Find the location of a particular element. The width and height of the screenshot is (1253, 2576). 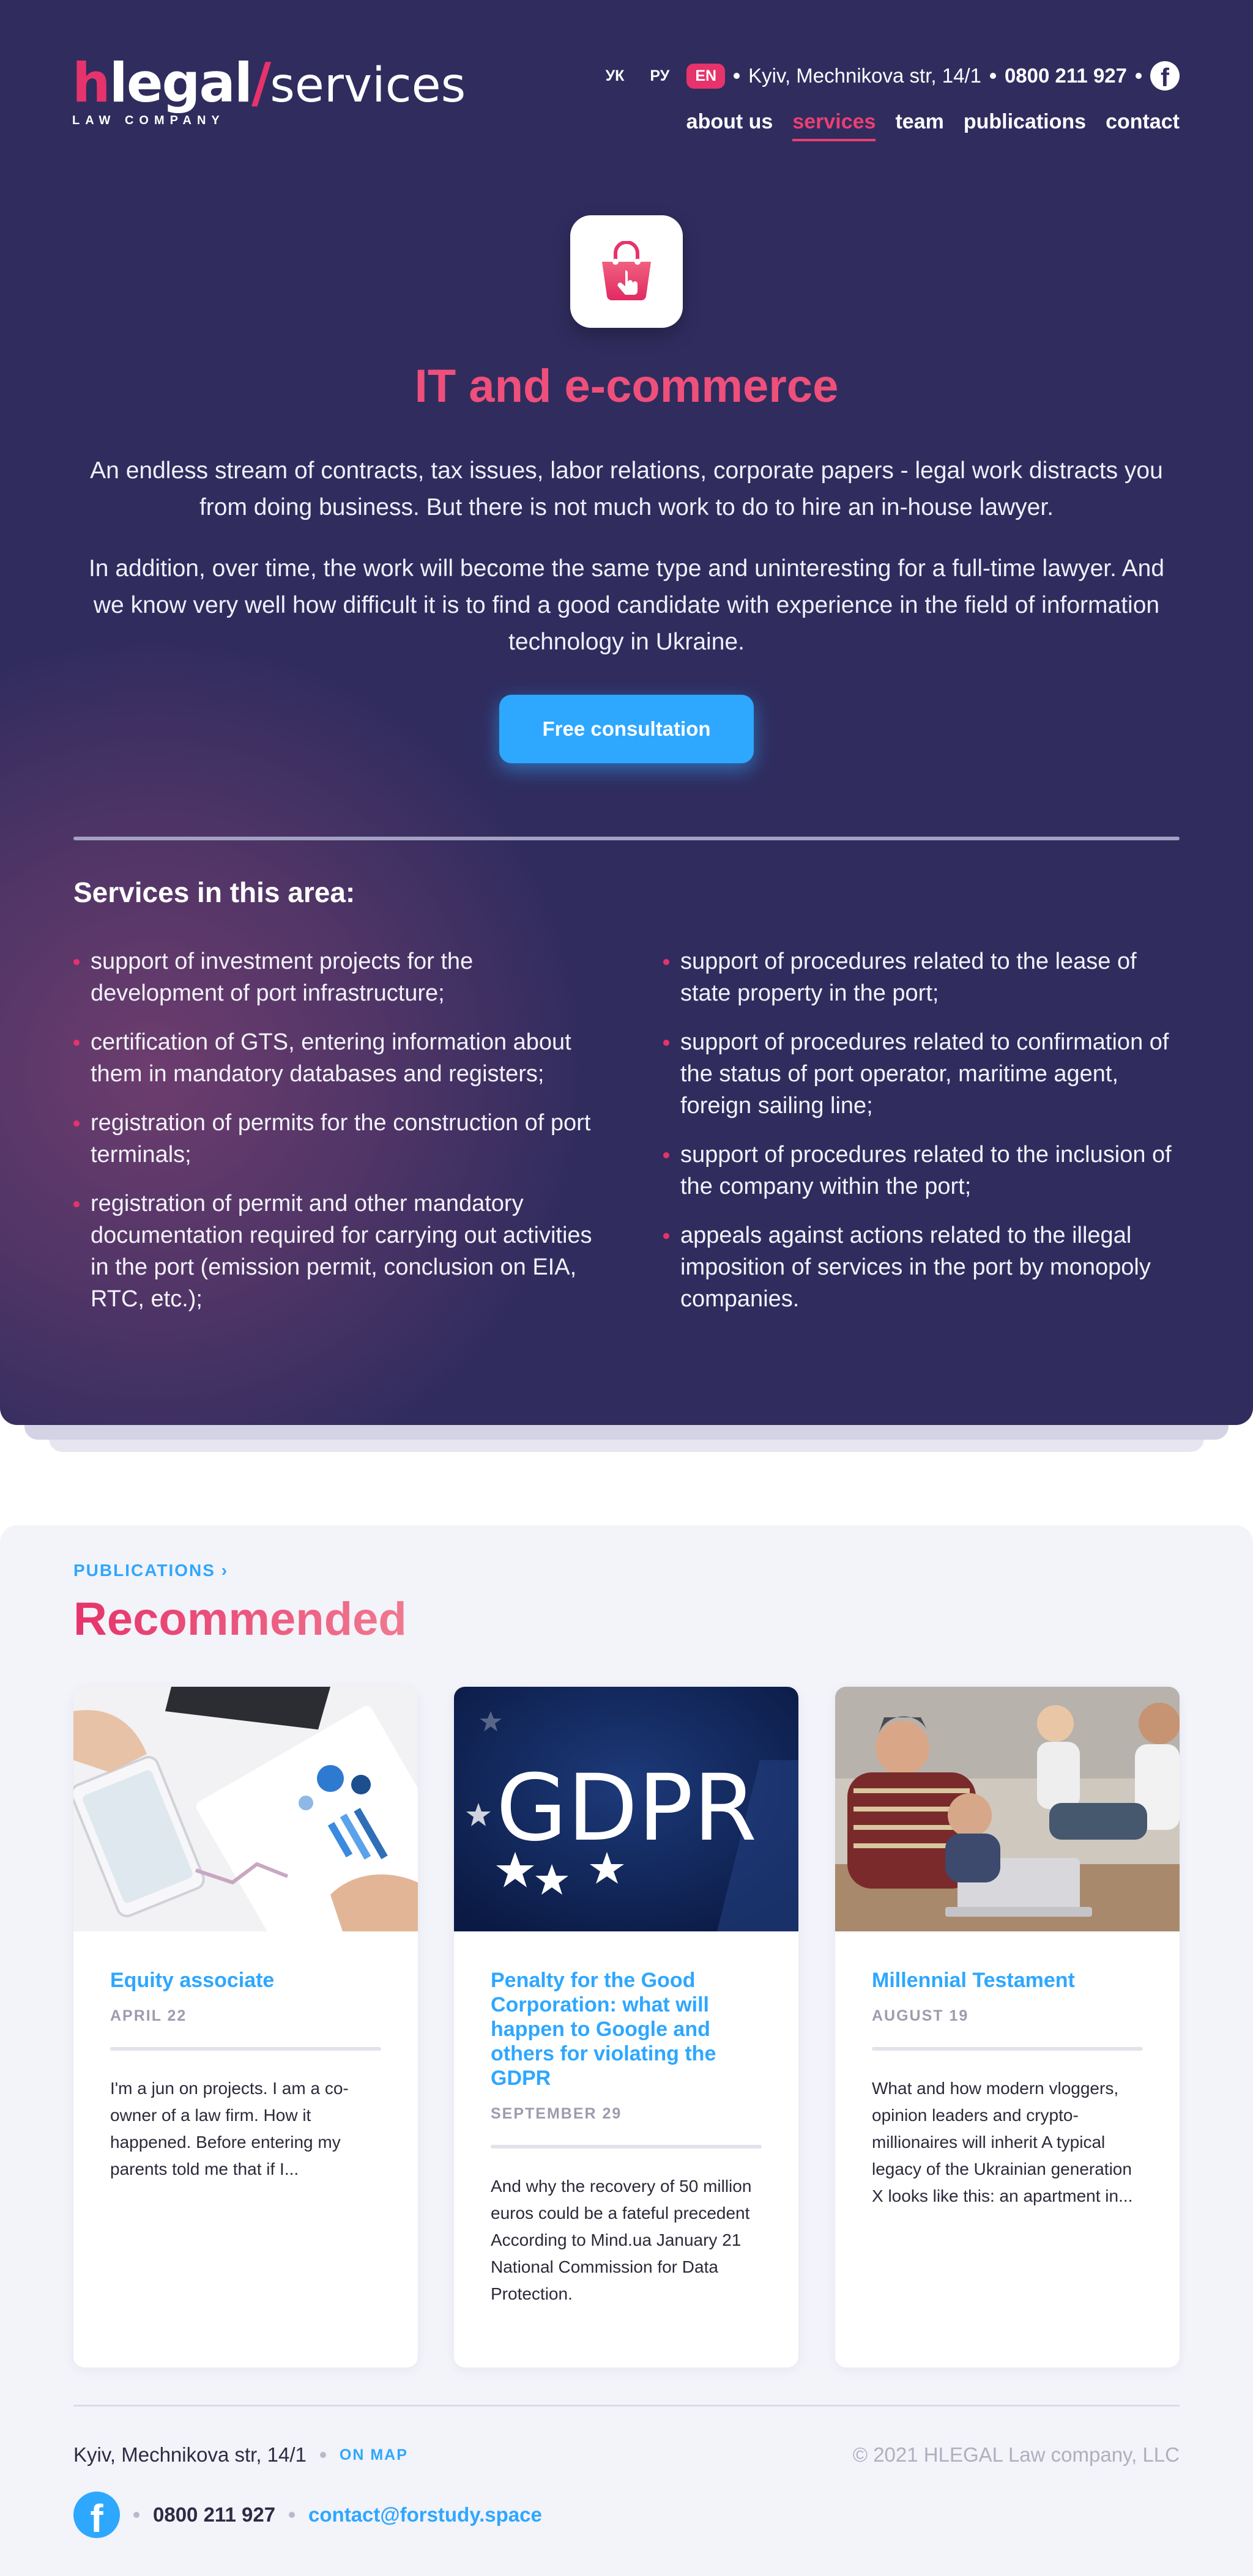

card-image-gdpr: GDPR is located at coordinates (626, 1809).